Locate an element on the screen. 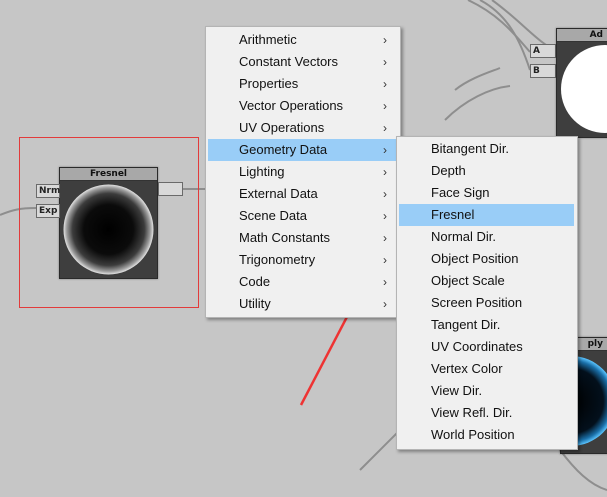 The height and width of the screenshot is (497, 607). submenu-item-view-refl-dir: View Refl. Dir. is located at coordinates (486, 413).